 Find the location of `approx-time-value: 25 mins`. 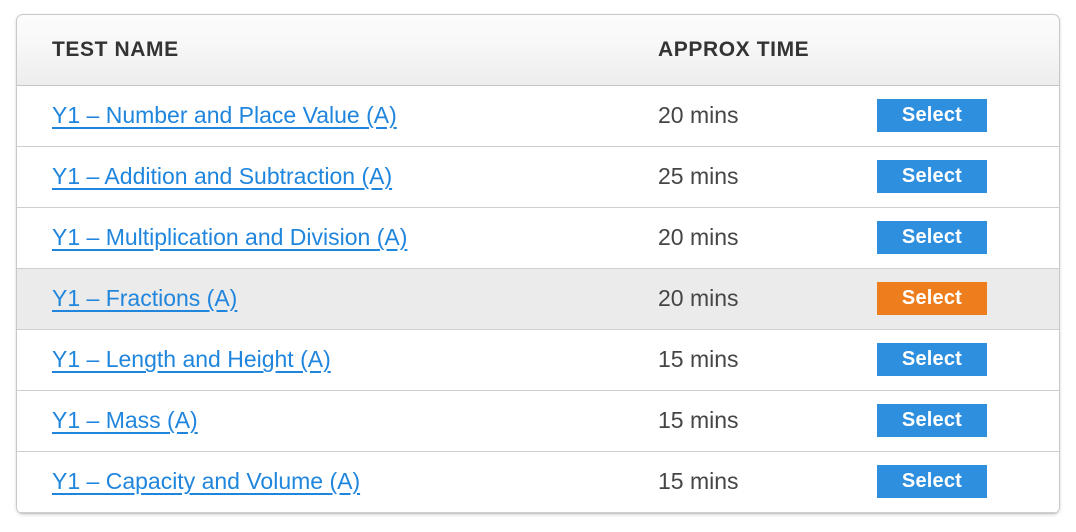

approx-time-value: 25 mins is located at coordinates (698, 176).